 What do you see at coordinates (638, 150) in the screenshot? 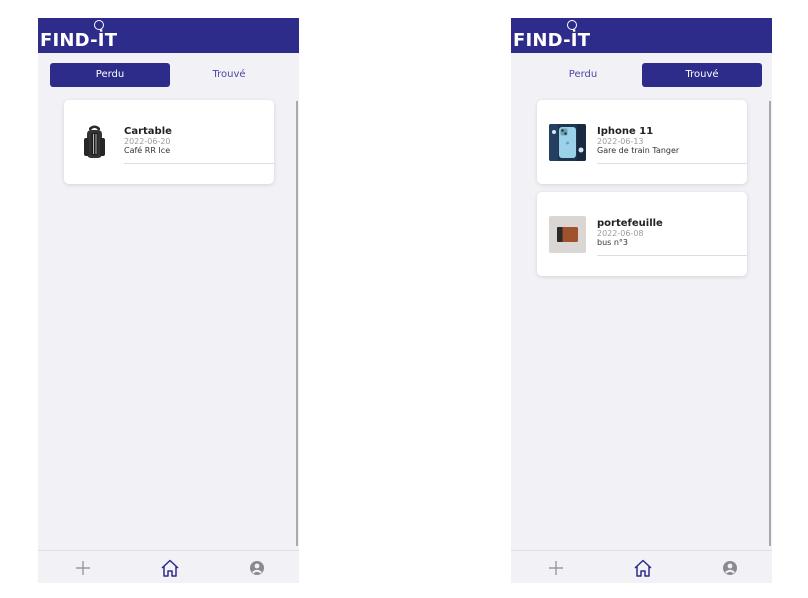
I see `item-place: Gare de train Tanger` at bounding box center [638, 150].